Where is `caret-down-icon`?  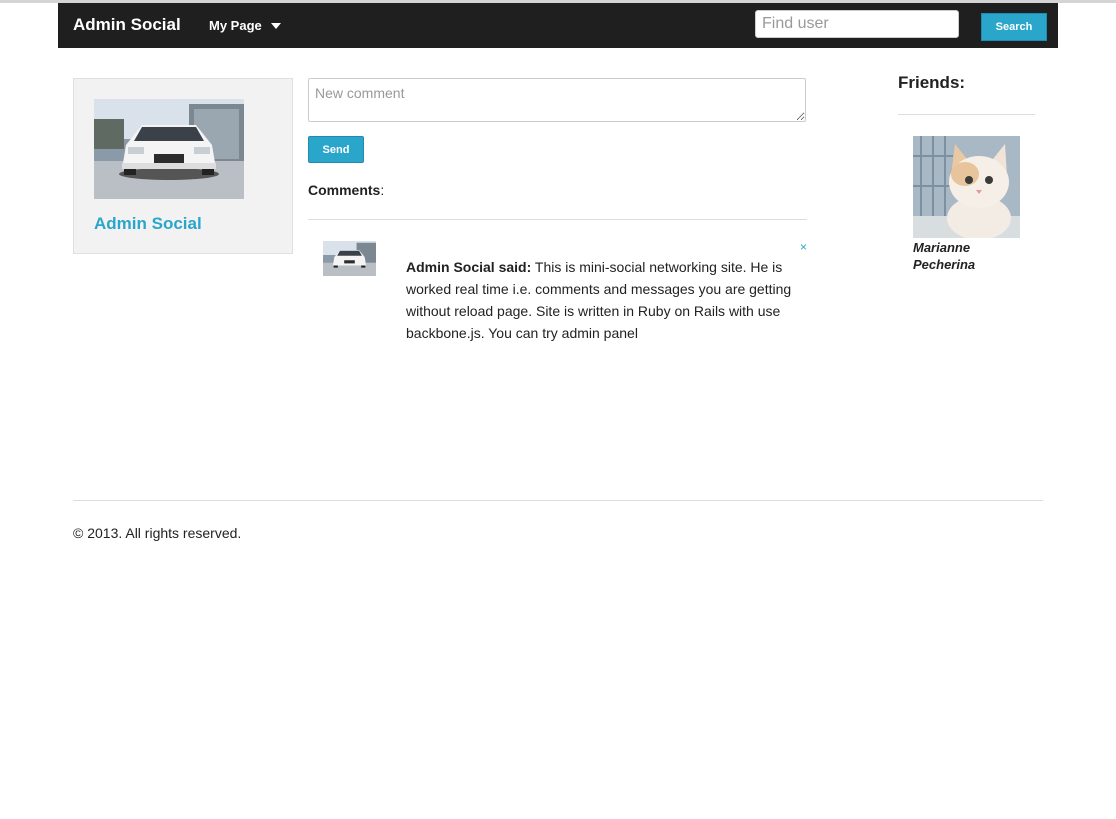 caret-down-icon is located at coordinates (276, 26).